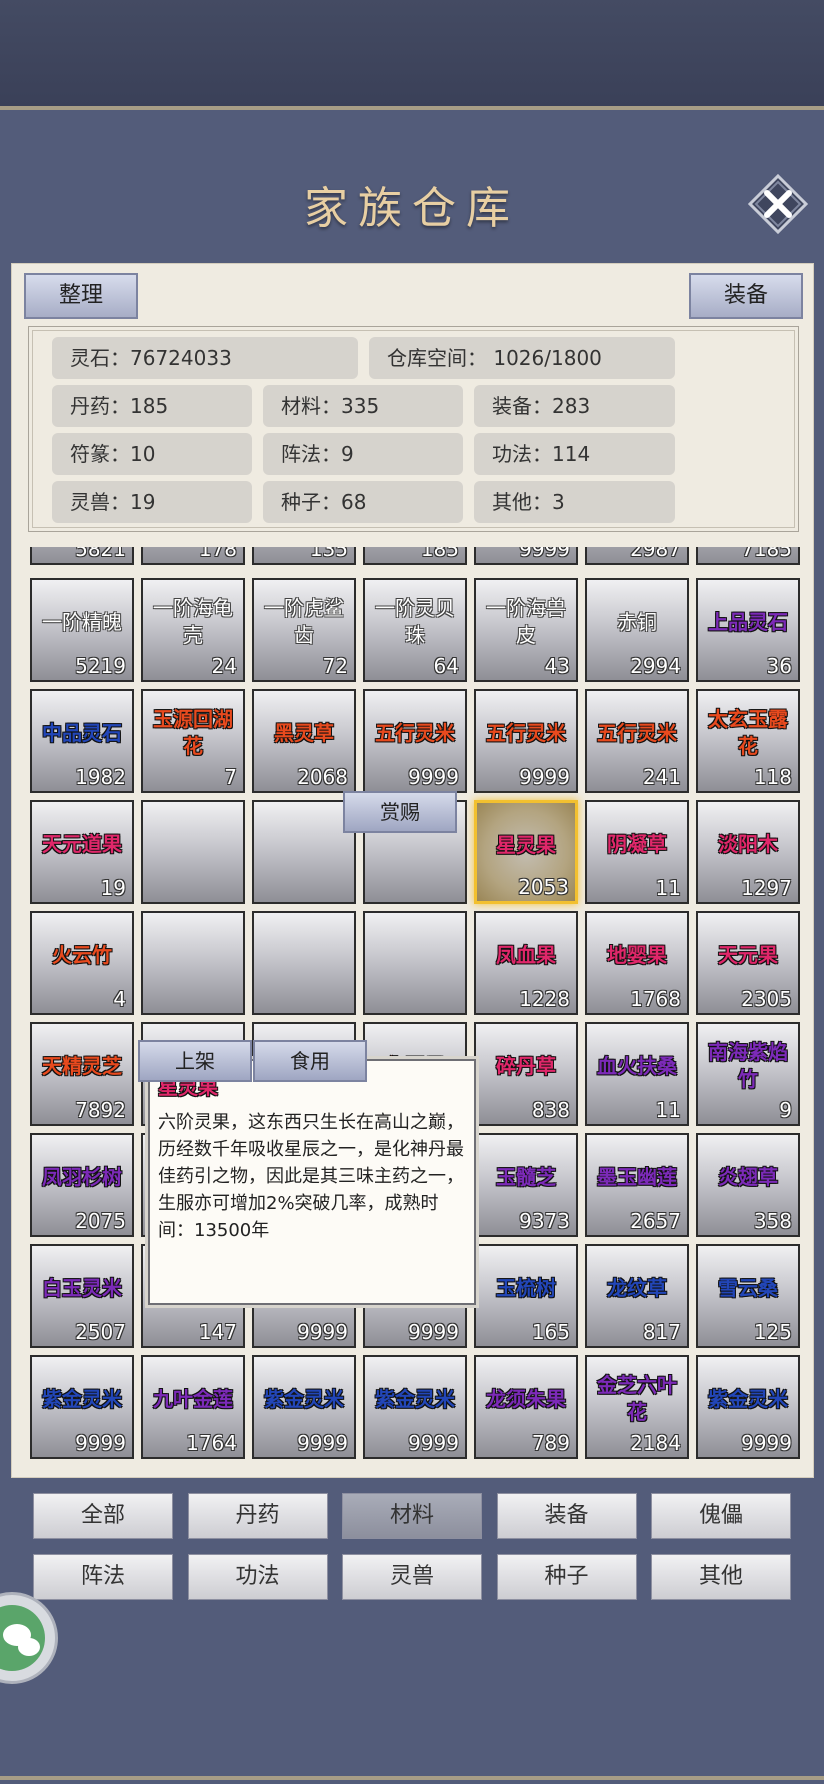 The height and width of the screenshot is (1784, 824). What do you see at coordinates (322, 777) in the screenshot?
I see `item-count: 2068` at bounding box center [322, 777].